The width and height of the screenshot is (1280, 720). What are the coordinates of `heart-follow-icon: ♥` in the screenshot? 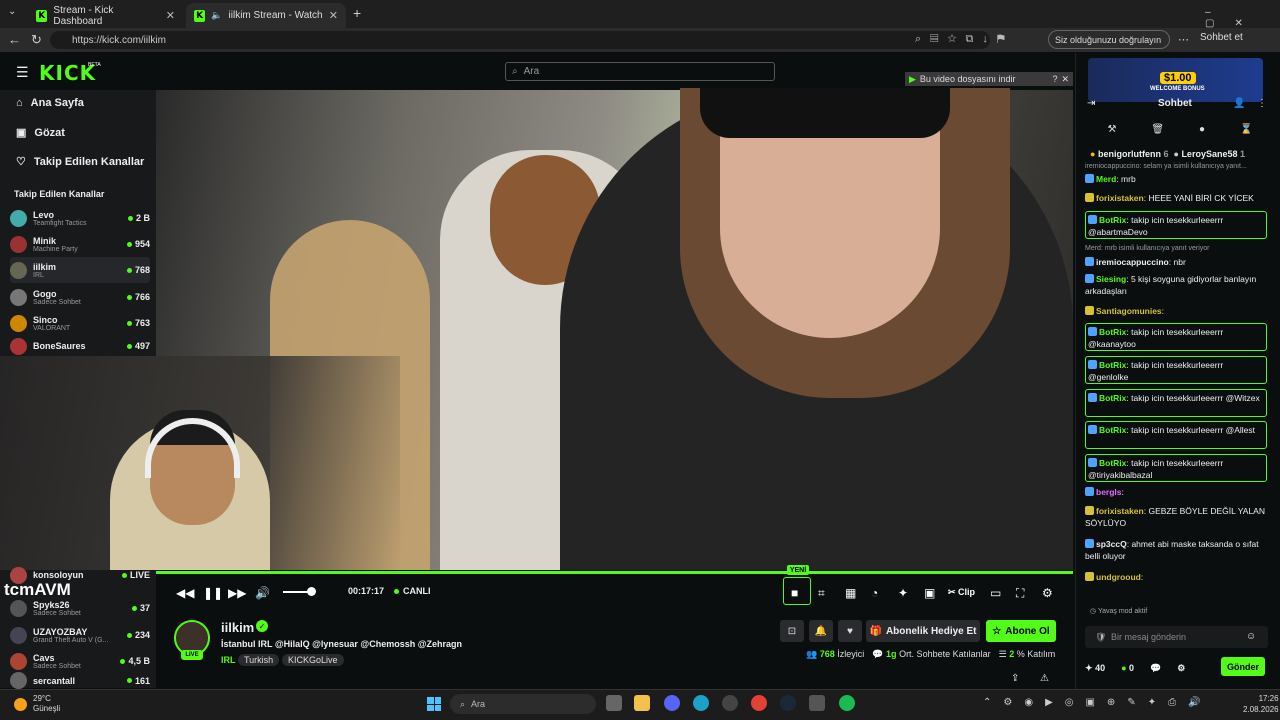 It's located at (850, 631).